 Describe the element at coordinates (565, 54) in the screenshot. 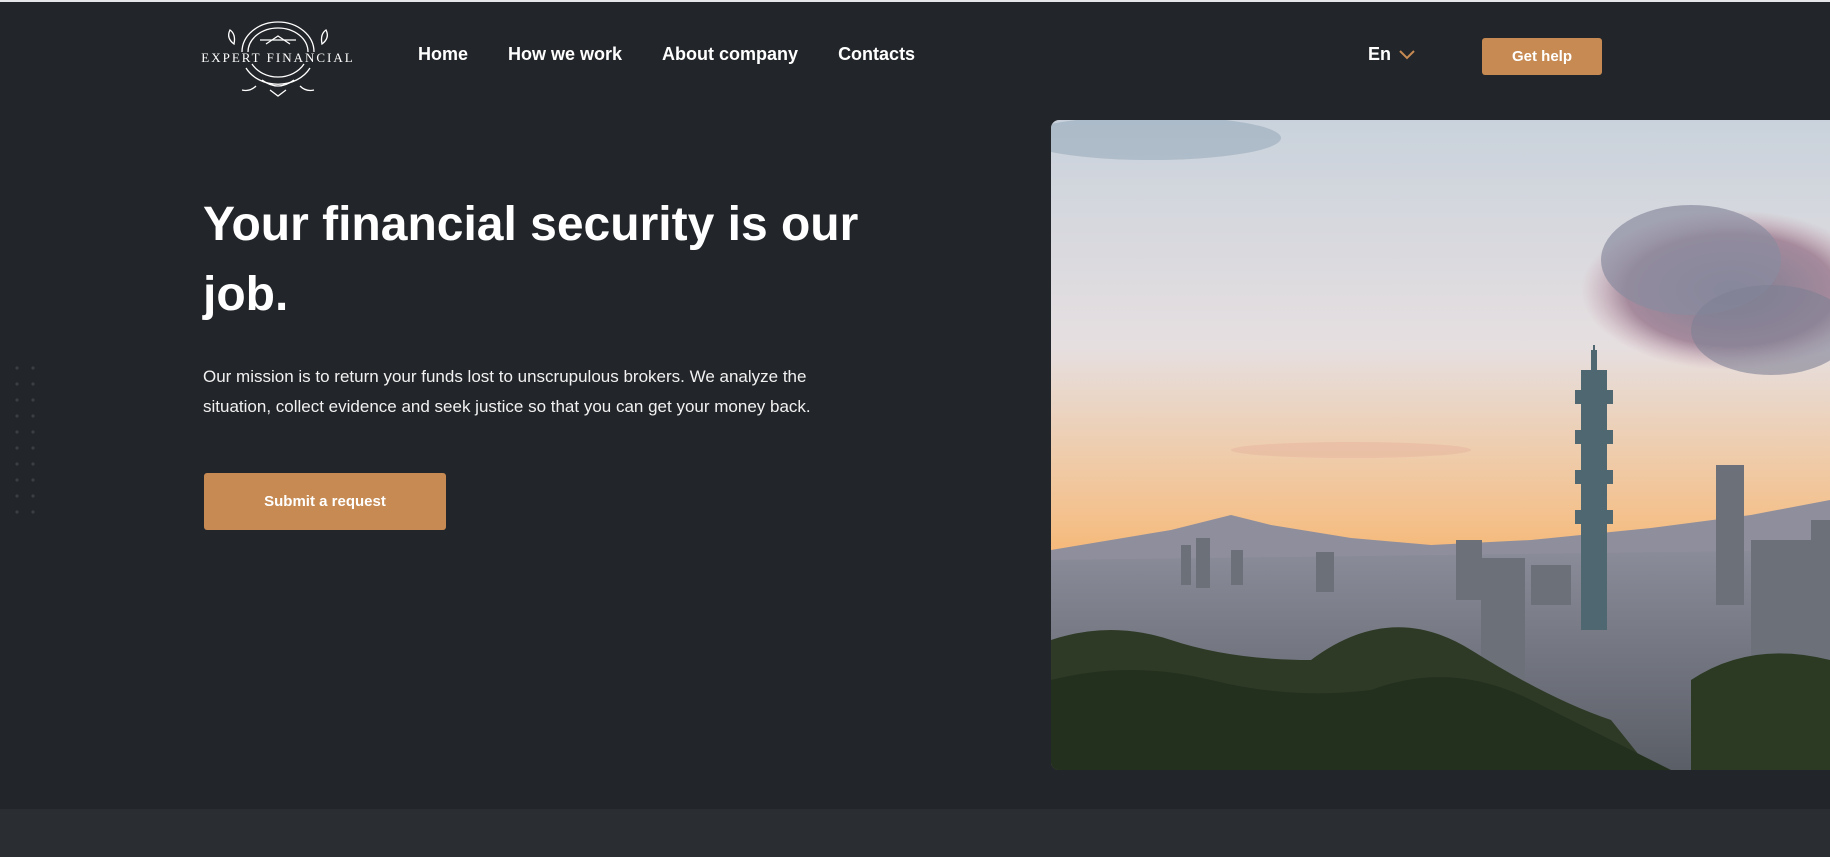

I see `nav-how-we-work: How we work` at that location.